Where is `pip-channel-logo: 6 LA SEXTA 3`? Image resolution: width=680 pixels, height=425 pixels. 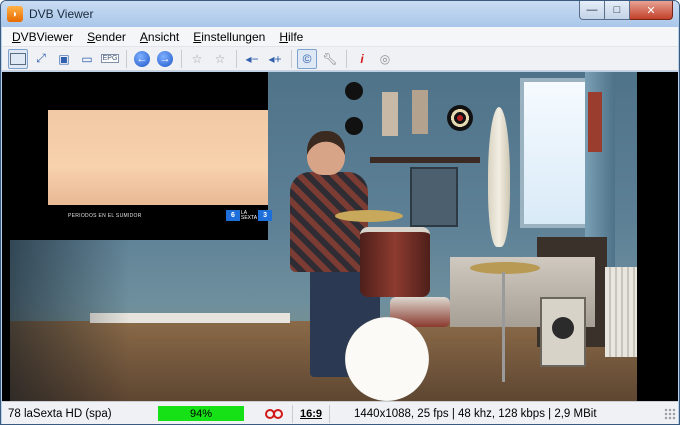 pip-channel-logo: 6 LA SEXTA 3 is located at coordinates (249, 215).